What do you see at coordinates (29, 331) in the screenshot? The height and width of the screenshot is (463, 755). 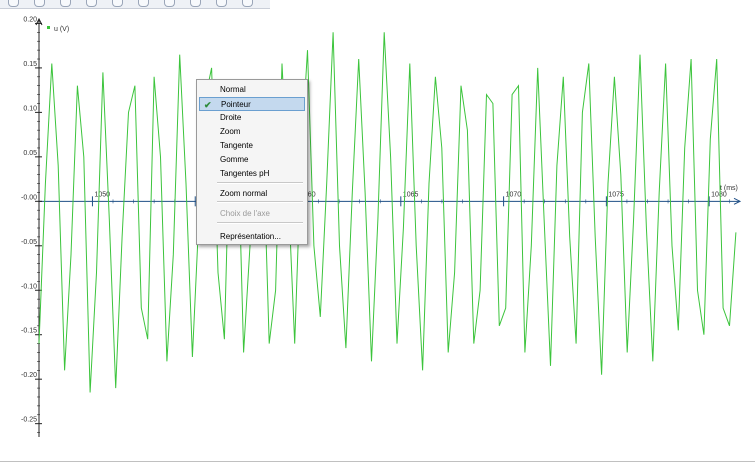 I see `y-tick-label: -0.15` at bounding box center [29, 331].